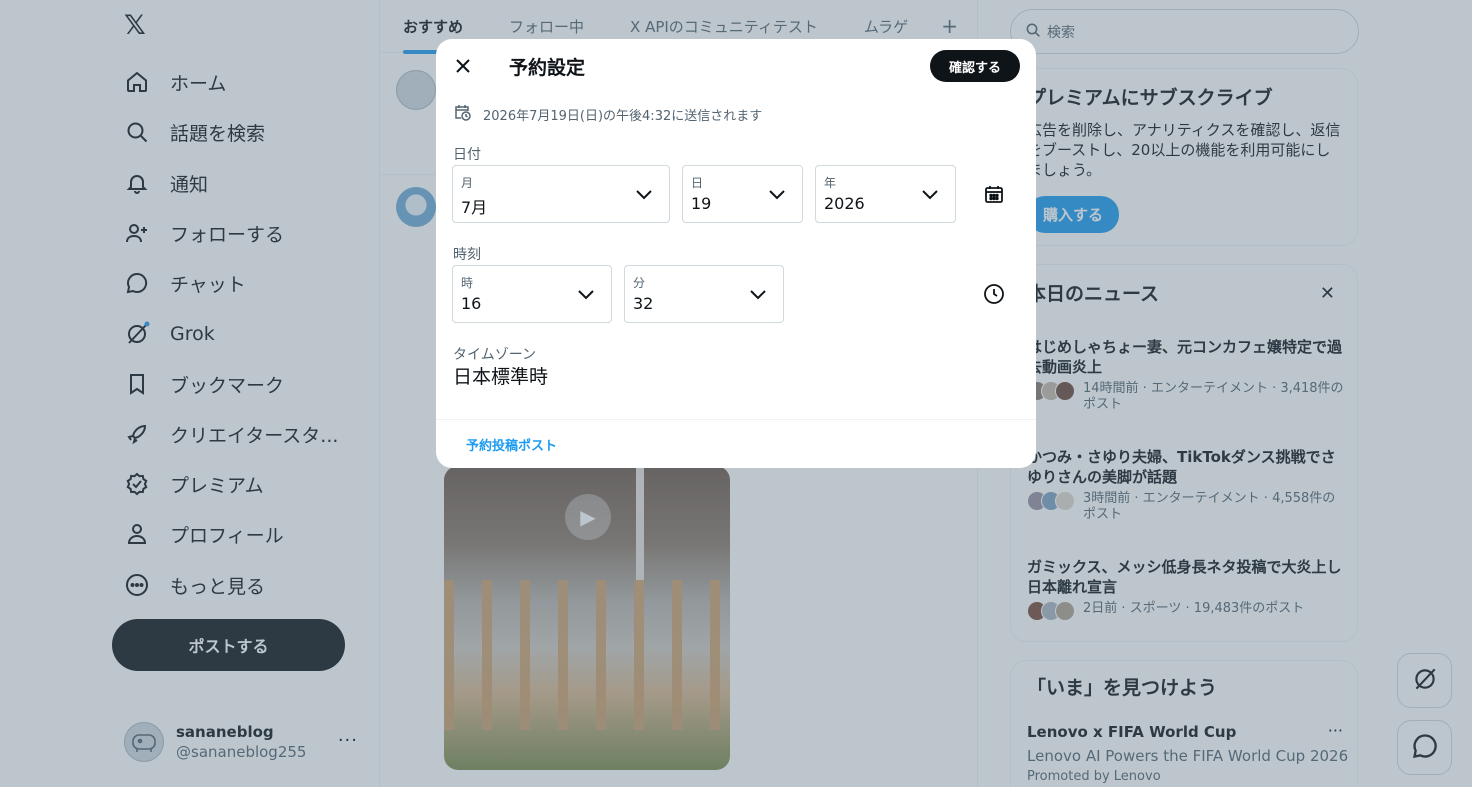  I want to click on timezone-label: タイムゾーン, so click(495, 355).